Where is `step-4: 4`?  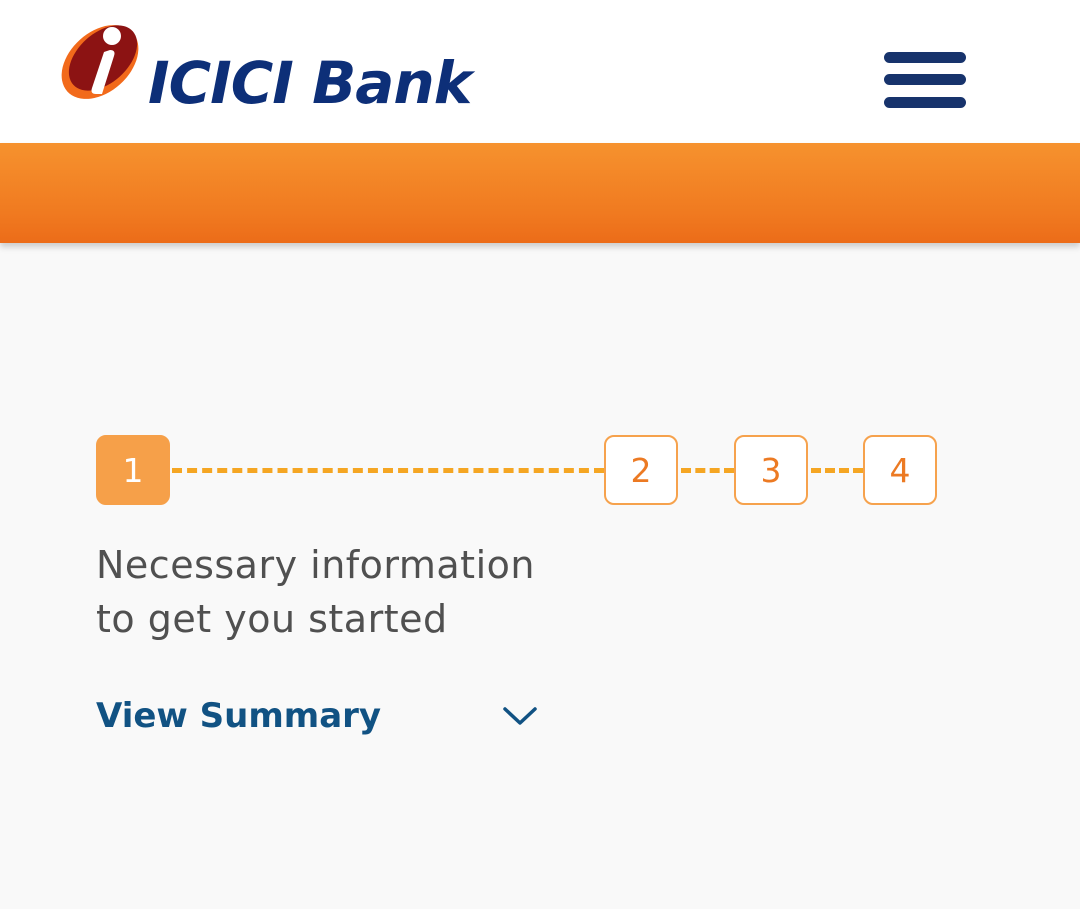
step-4: 4 is located at coordinates (900, 470).